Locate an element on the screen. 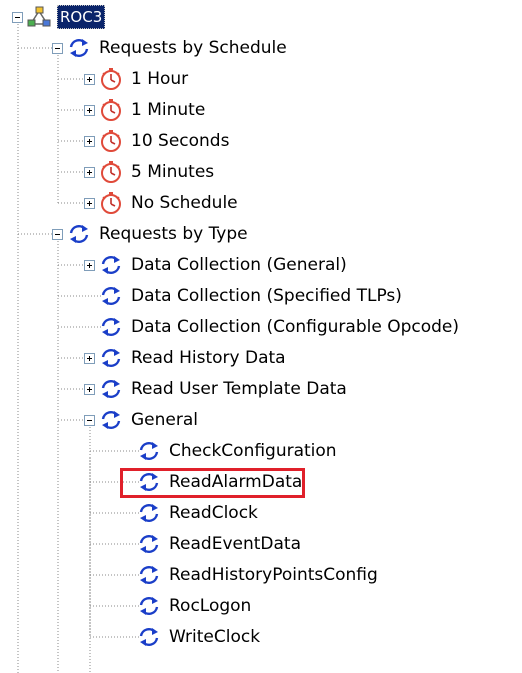 This screenshot has height=673, width=522. tree-node-roc3: ROC3 is located at coordinates (59, 17).